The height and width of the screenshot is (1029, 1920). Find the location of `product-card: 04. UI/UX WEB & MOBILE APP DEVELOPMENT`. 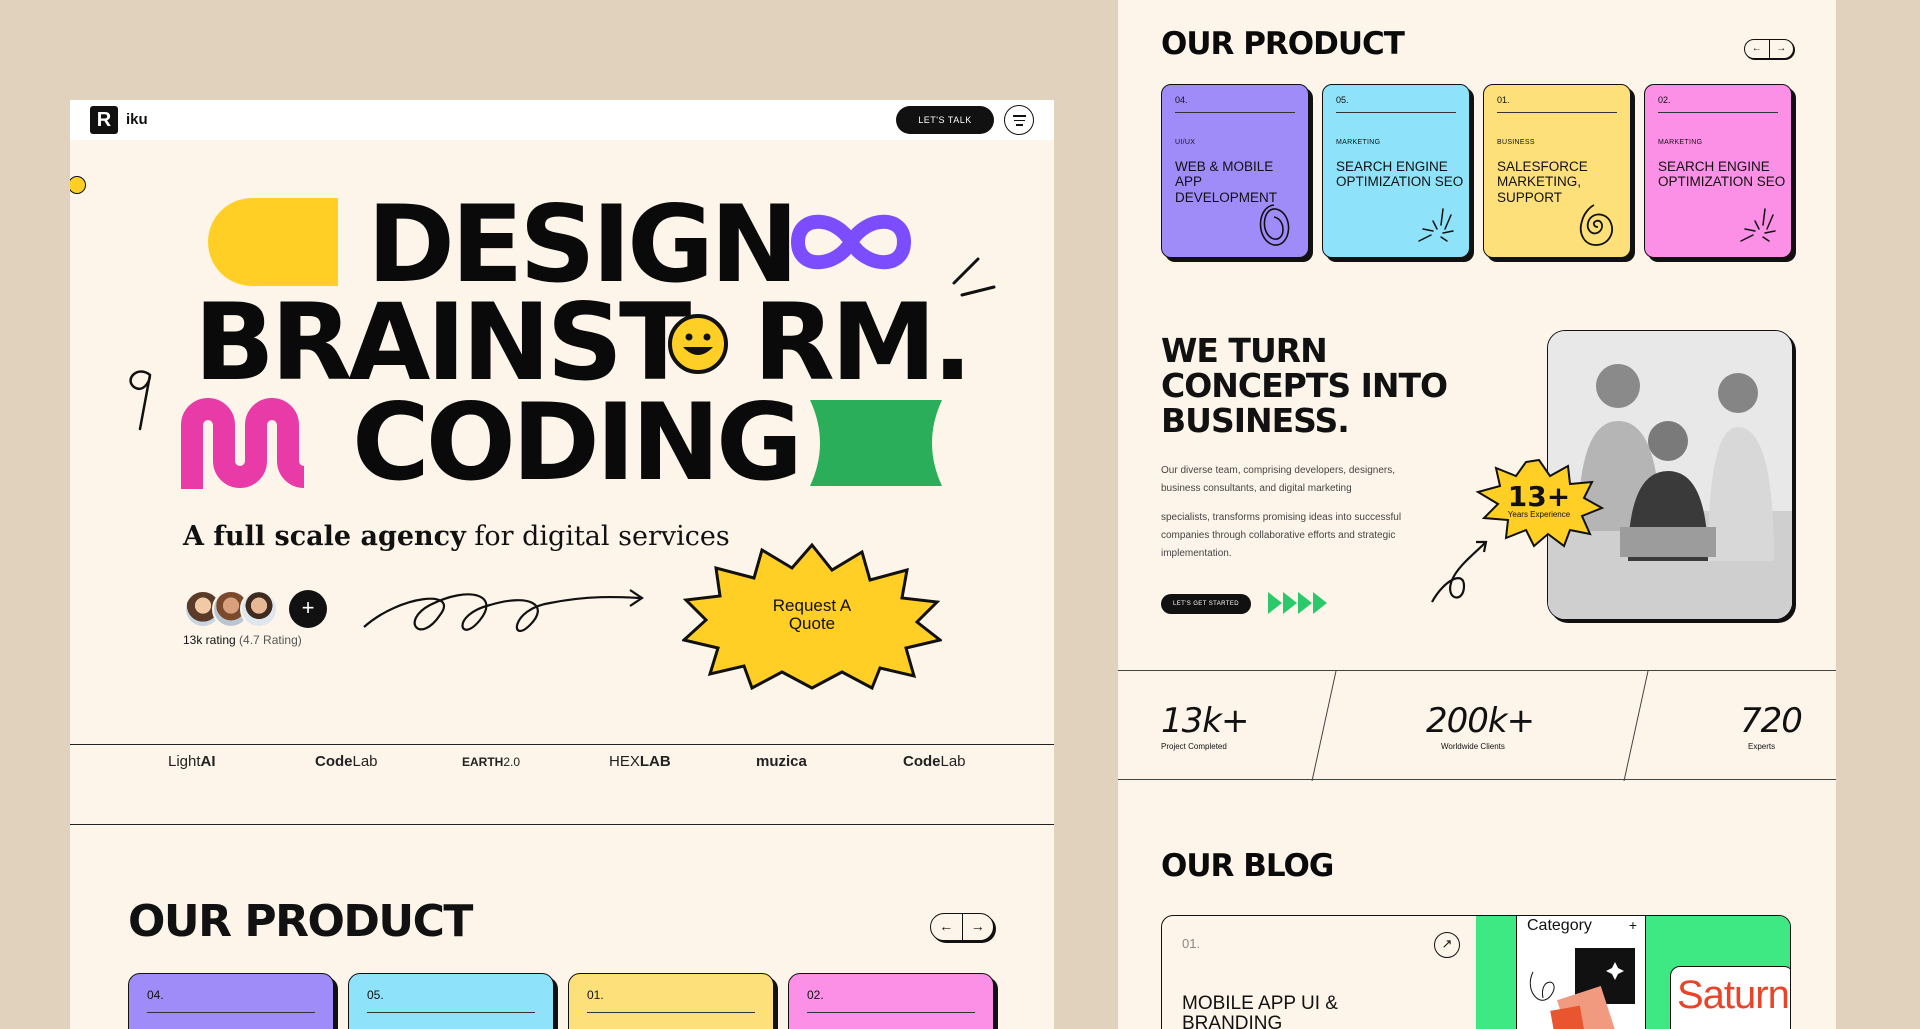

product-card: 04. UI/UX WEB & MOBILE APP DEVELOPMENT is located at coordinates (1235, 171).